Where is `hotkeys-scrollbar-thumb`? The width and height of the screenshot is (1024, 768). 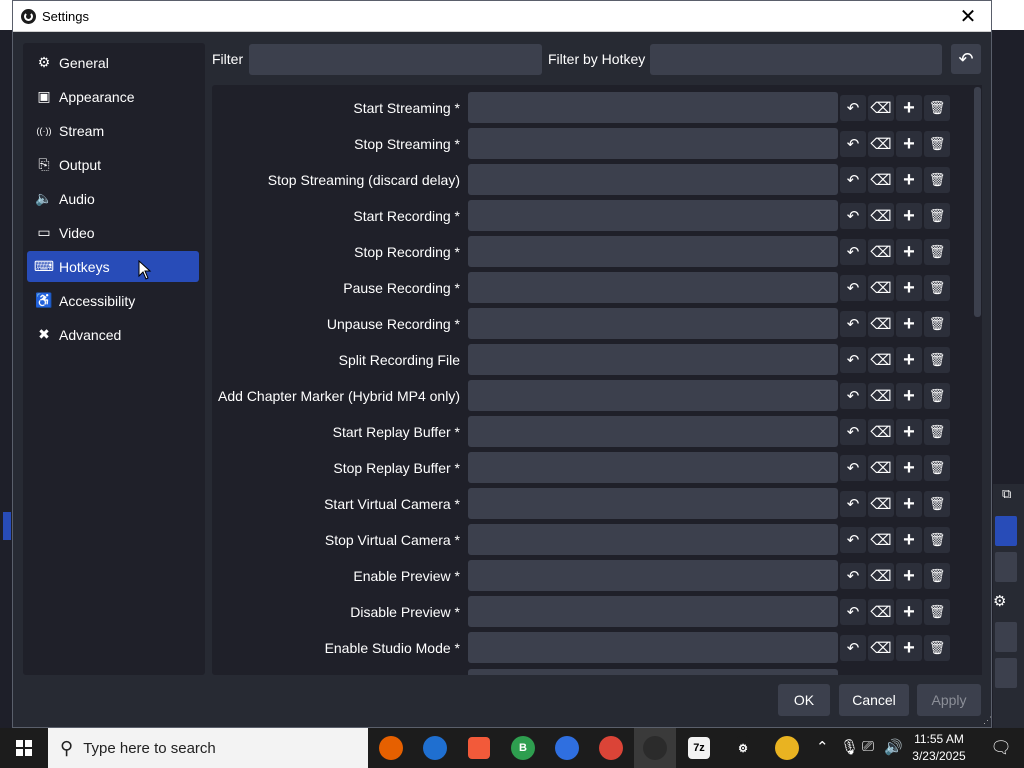
hotkeys-scrollbar-thumb is located at coordinates (977, 202).